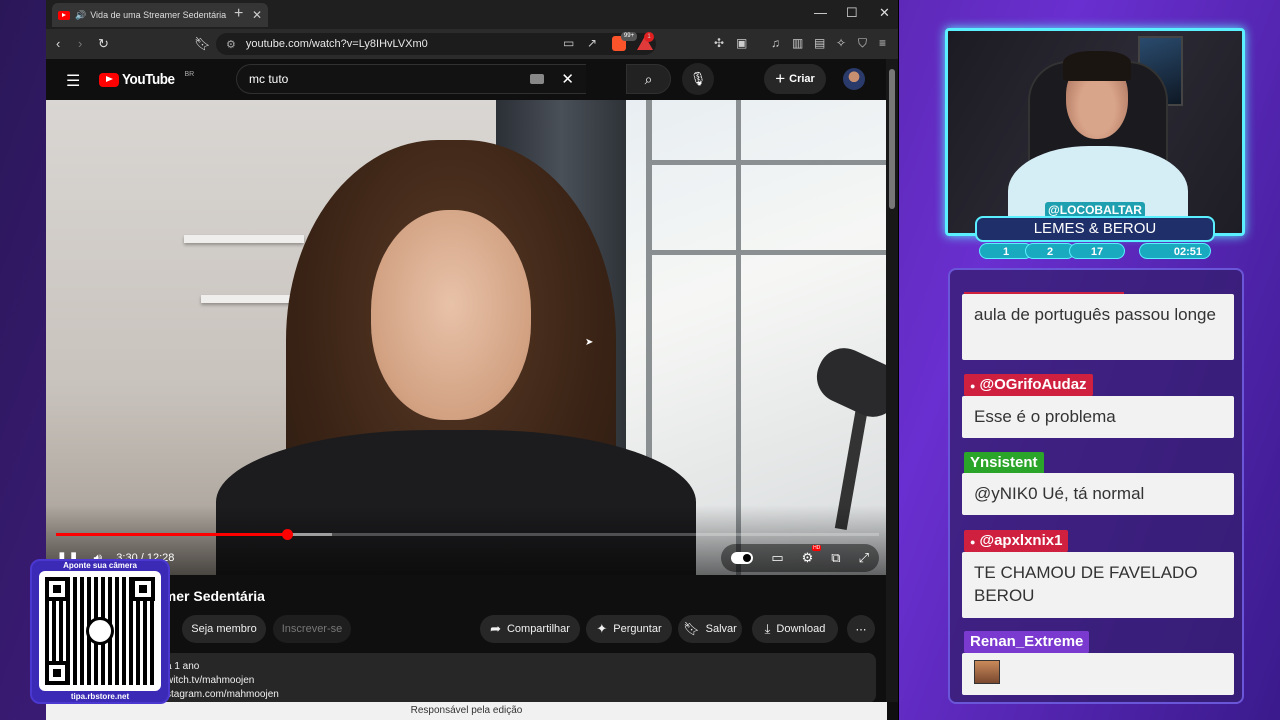 The image size is (1280, 720). What do you see at coordinates (862, 43) in the screenshot?
I see `vpn-icon: ⛉` at bounding box center [862, 43].